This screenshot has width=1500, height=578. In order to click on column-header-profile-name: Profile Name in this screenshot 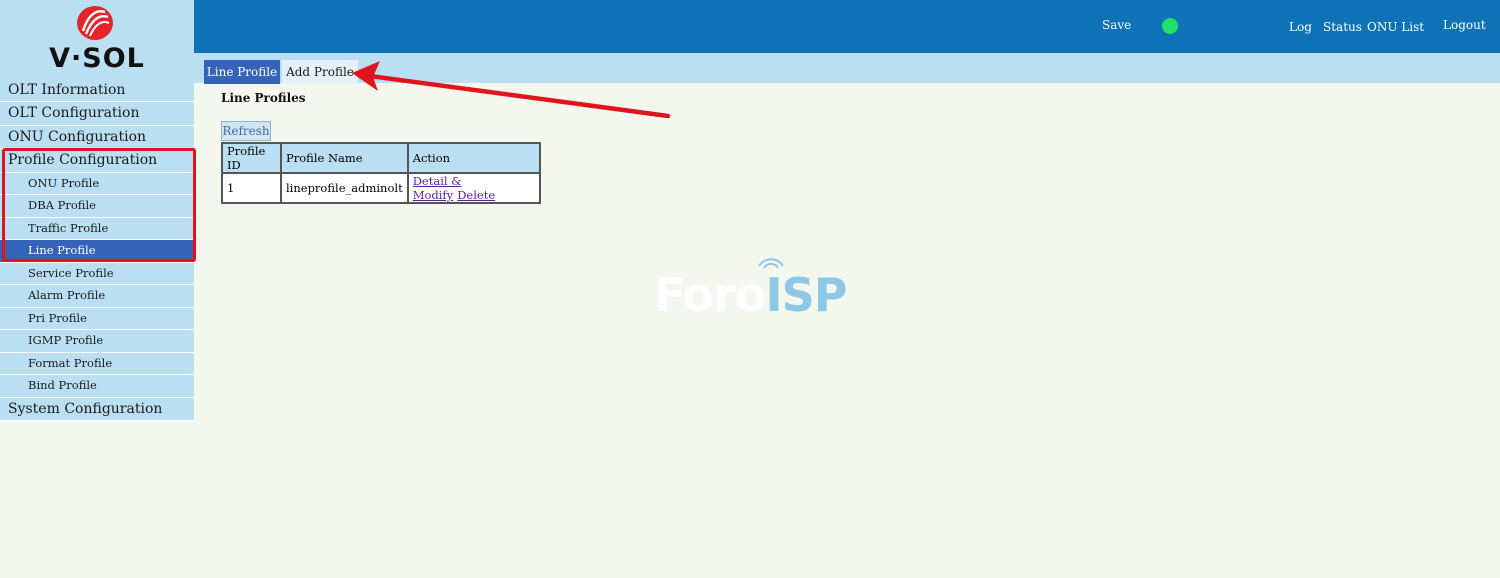, I will do `click(344, 158)`.